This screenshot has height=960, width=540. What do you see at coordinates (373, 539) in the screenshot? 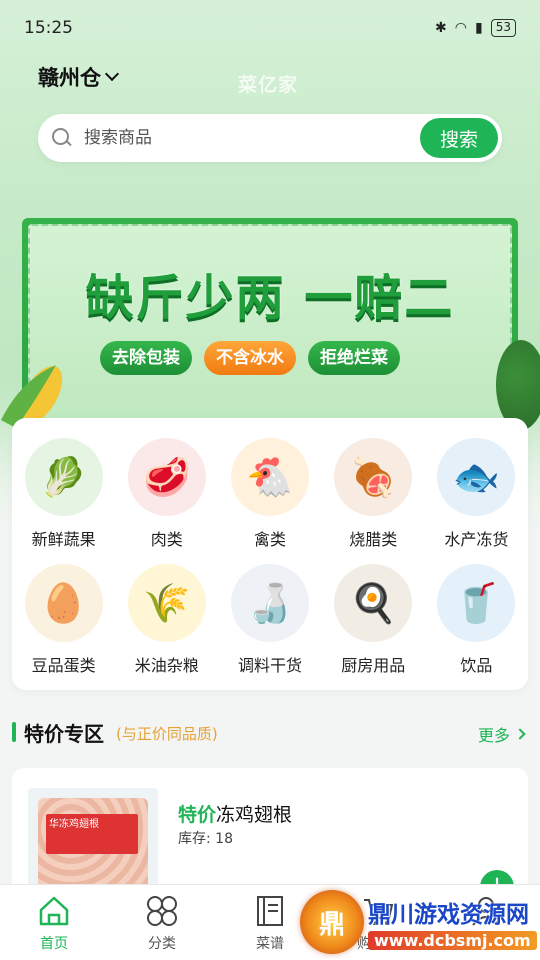
I see `category-label: 烧腊类` at bounding box center [373, 539].